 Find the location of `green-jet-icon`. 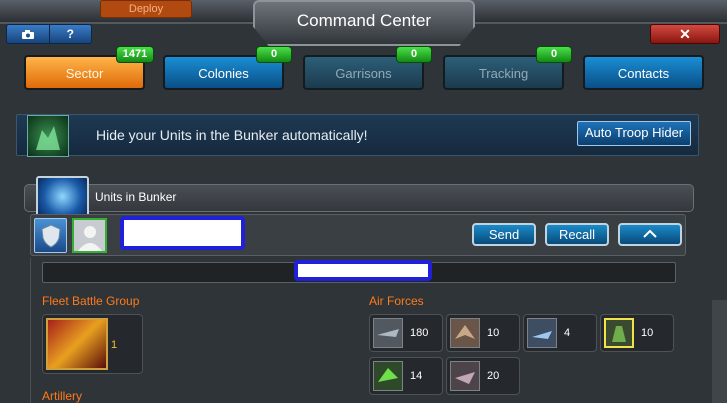

green-jet-icon is located at coordinates (388, 376).